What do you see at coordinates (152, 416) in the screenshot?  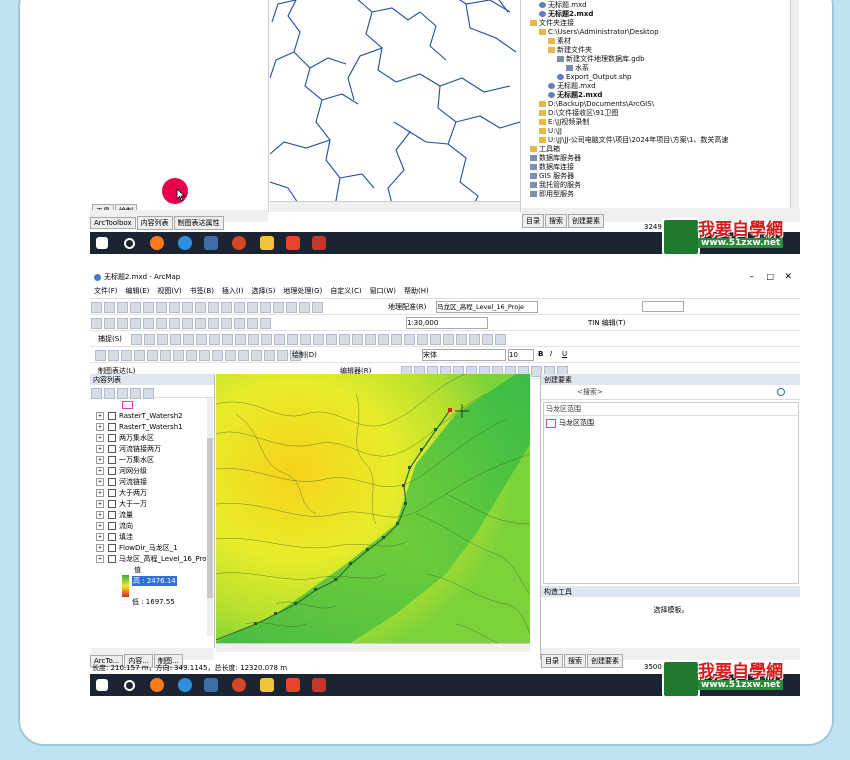 I see `toc-layer: + RasterT_Watersh2` at bounding box center [152, 416].